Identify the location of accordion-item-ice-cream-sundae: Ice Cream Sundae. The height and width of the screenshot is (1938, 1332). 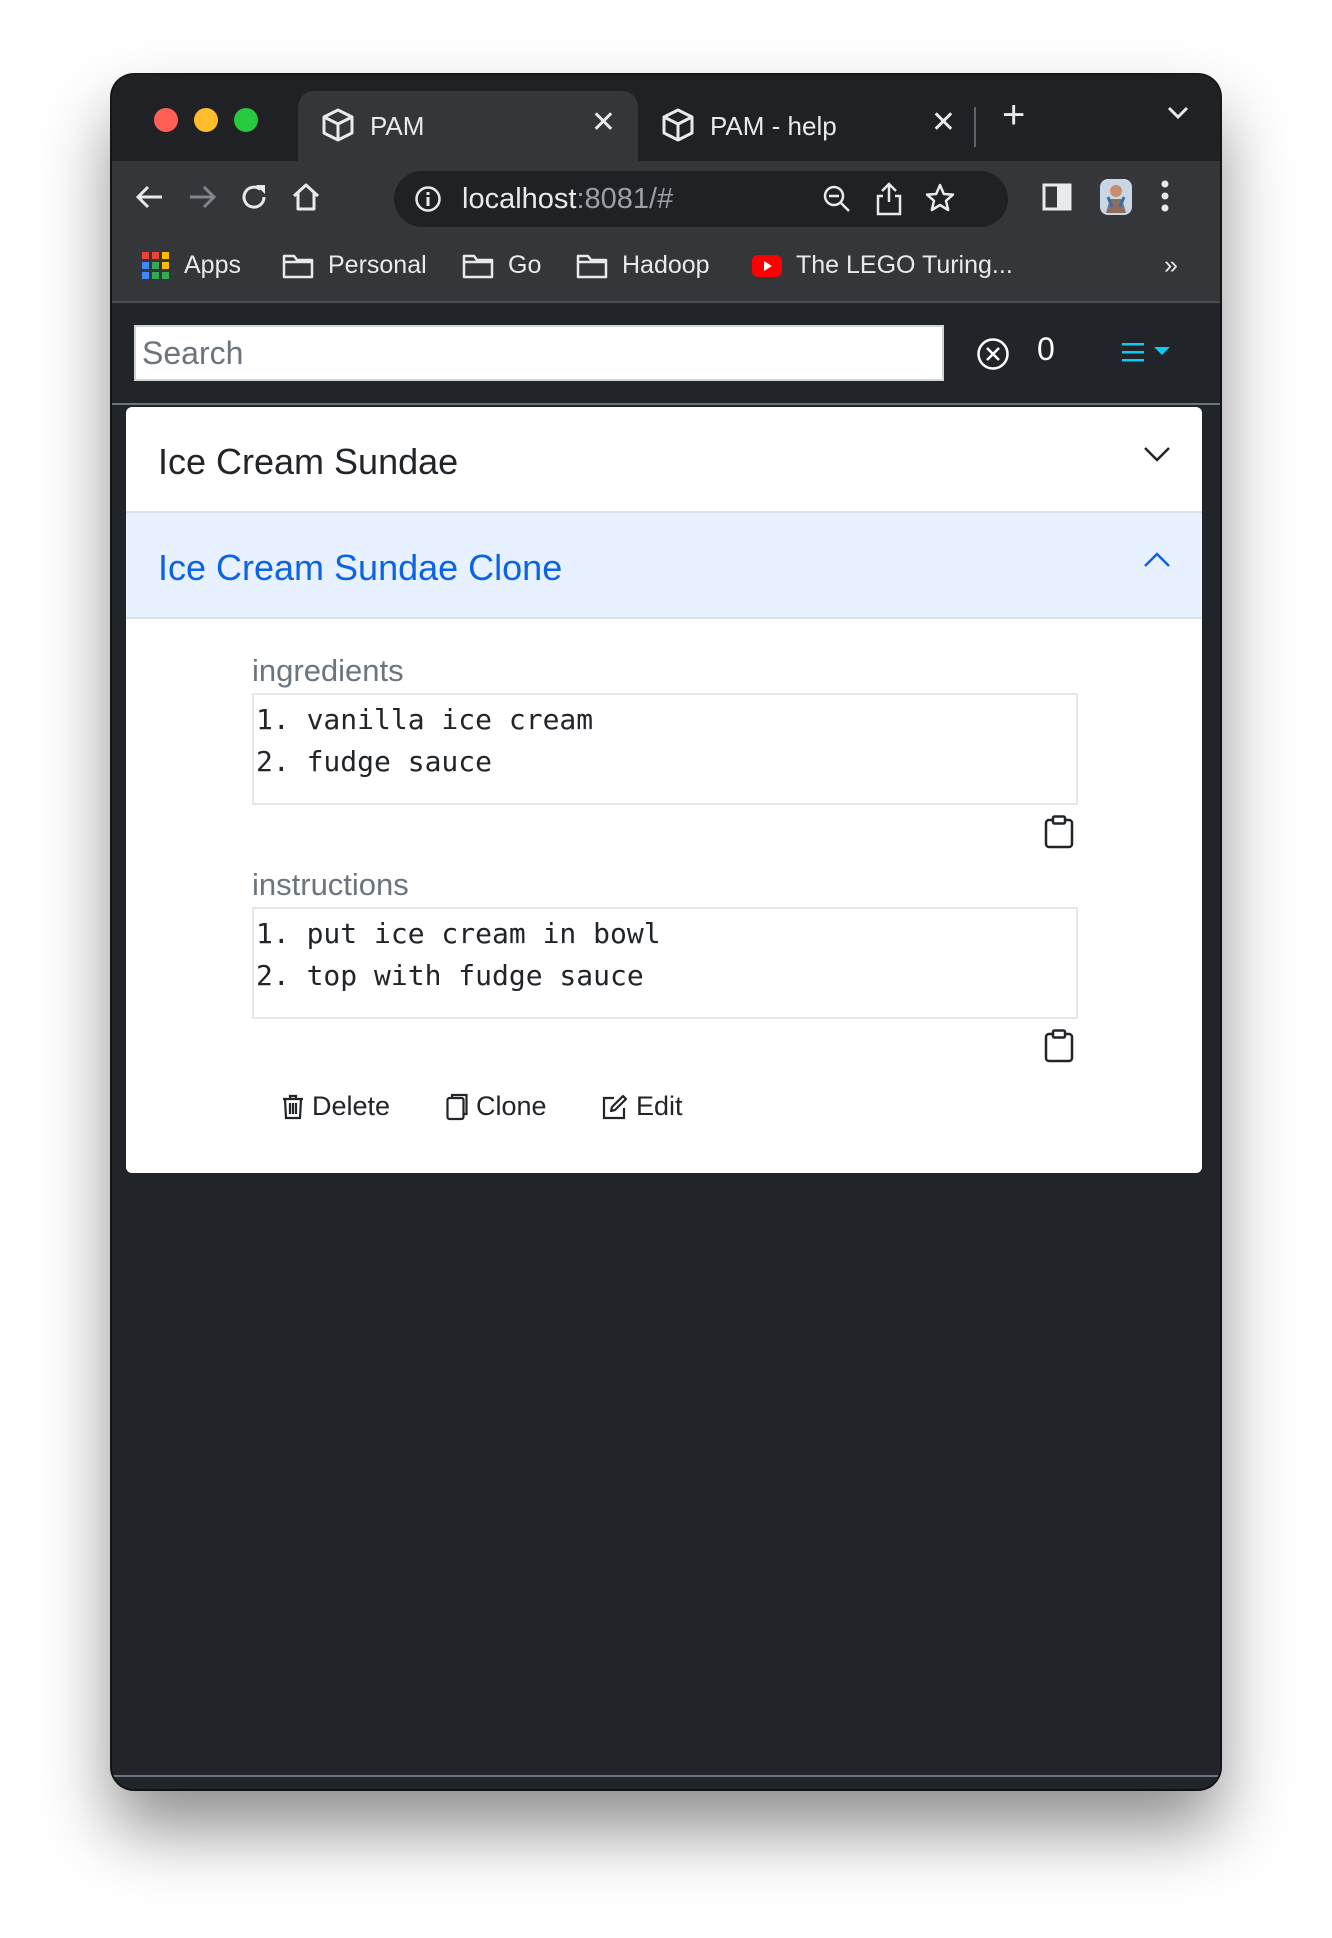
(664, 460).